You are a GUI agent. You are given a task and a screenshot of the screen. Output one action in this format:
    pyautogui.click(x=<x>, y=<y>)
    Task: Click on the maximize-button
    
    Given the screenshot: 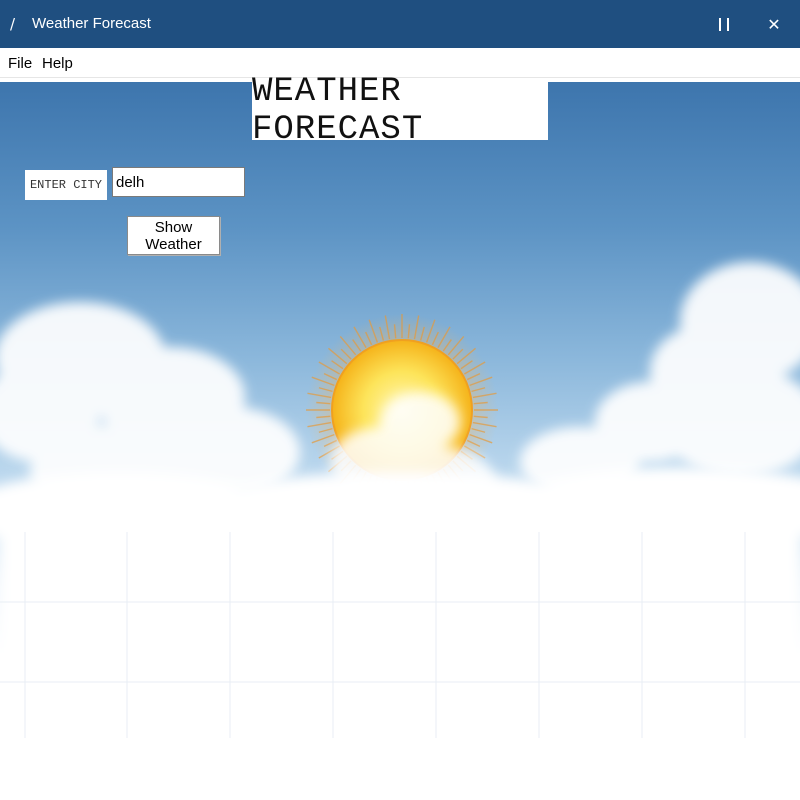 What is the action you would take?
    pyautogui.click(x=724, y=24)
    